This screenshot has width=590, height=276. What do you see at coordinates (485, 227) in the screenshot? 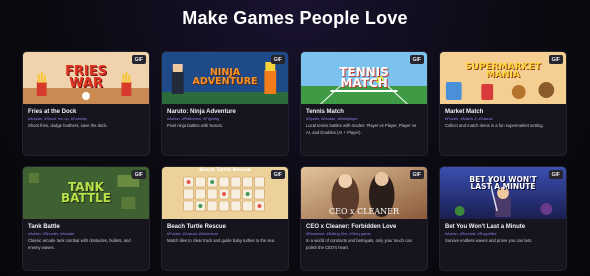
I see `game-title: Bet You Won't Last a Minute` at bounding box center [485, 227].